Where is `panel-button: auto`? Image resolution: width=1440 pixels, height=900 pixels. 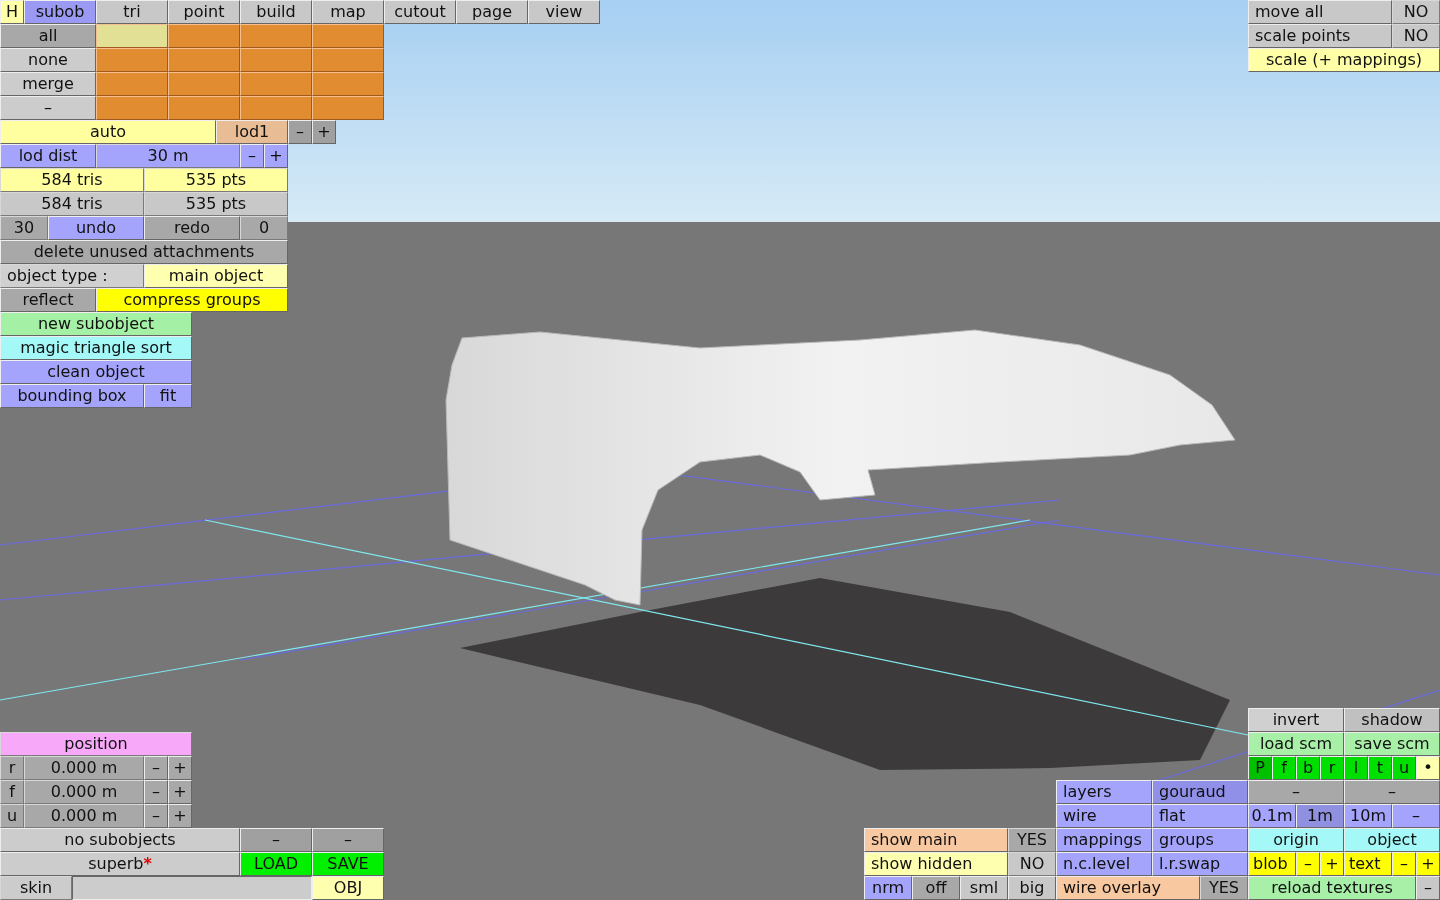 panel-button: auto is located at coordinates (108, 132).